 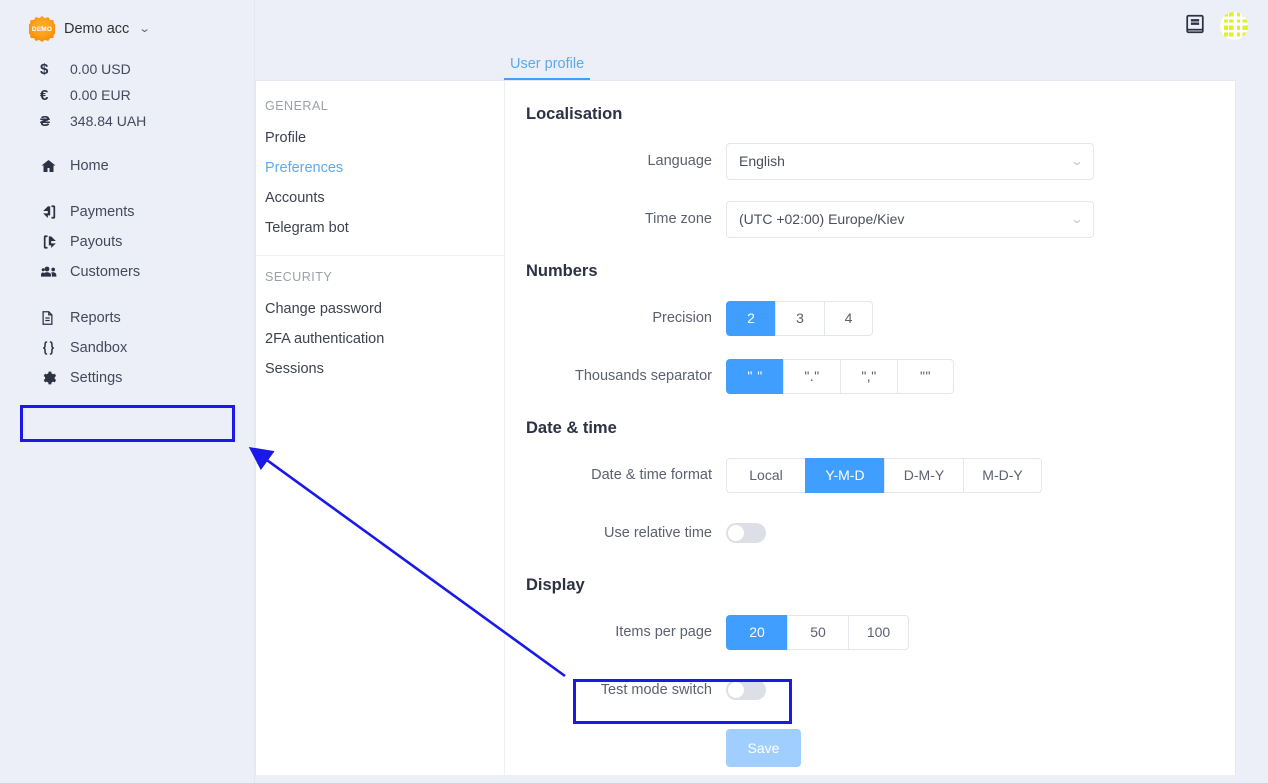 What do you see at coordinates (127, 348) in the screenshot?
I see `sidebar-item-sandbox: Sandbox` at bounding box center [127, 348].